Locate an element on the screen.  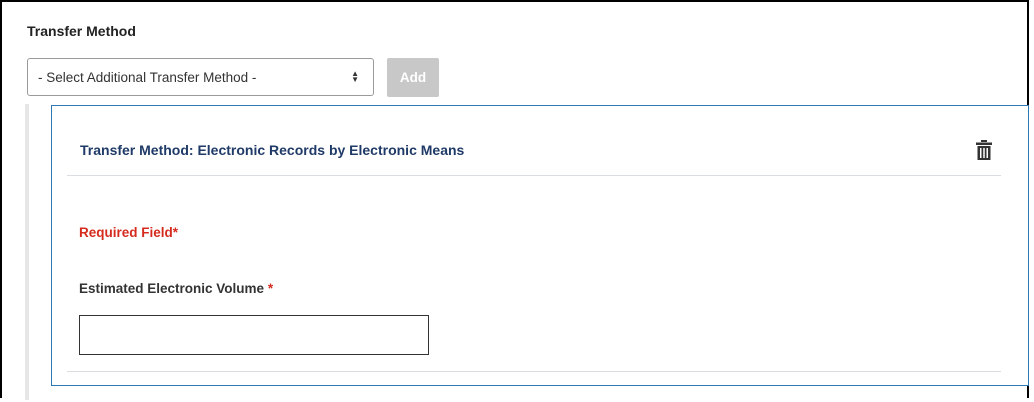
select-value: - Select Additional Transfer Method - is located at coordinates (147, 77).